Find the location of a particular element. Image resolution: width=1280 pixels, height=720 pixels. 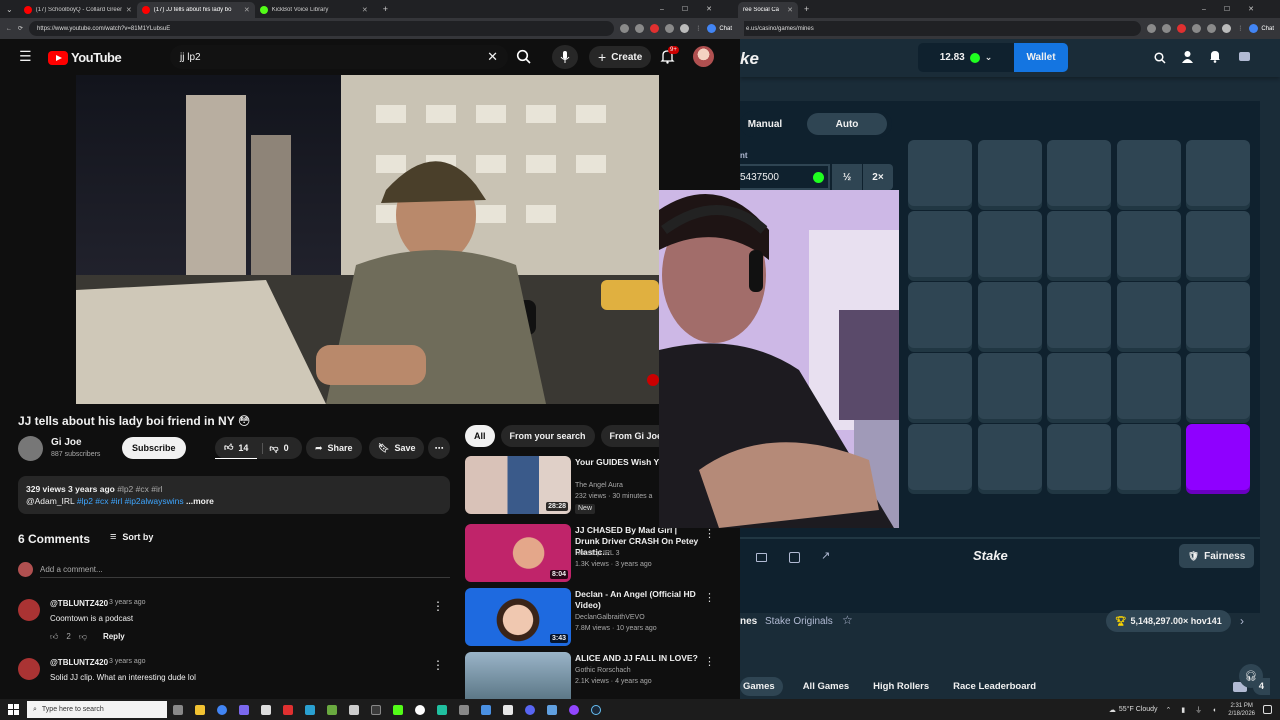

hamburger-menu-icon: ☰ is located at coordinates (25, 56).